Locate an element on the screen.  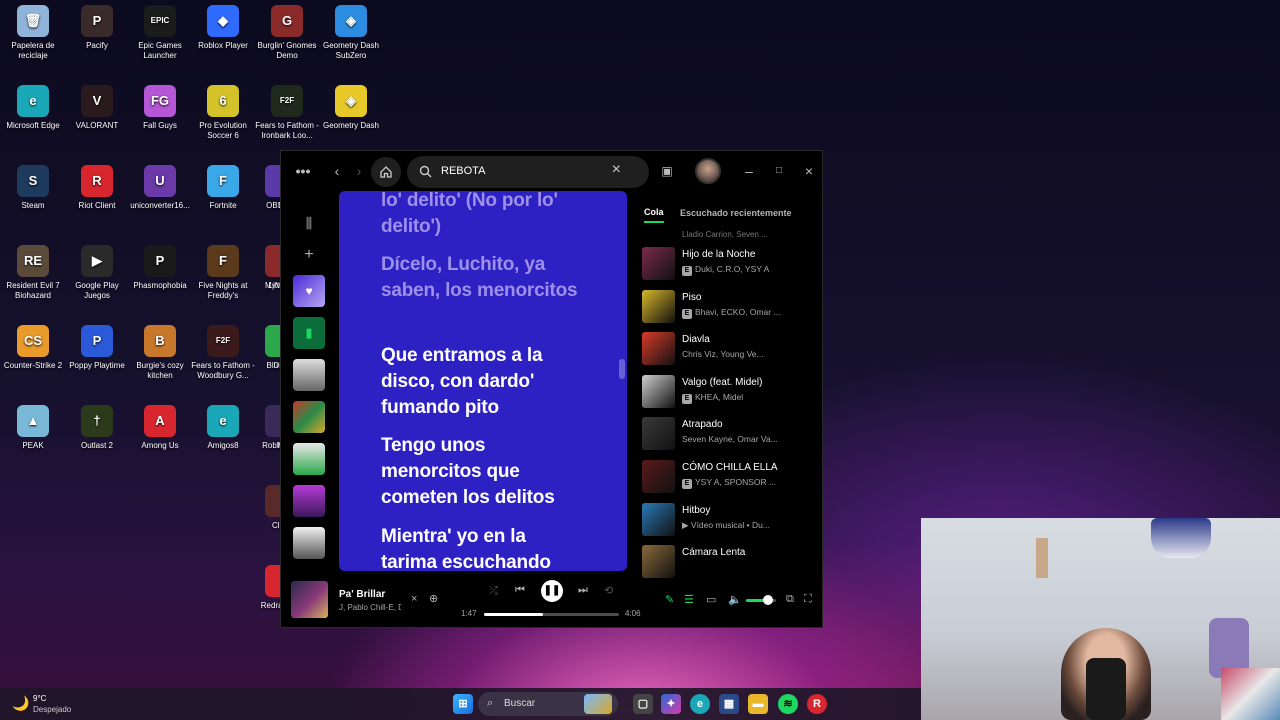
tab-queue: Cola is located at coordinates (654, 215).